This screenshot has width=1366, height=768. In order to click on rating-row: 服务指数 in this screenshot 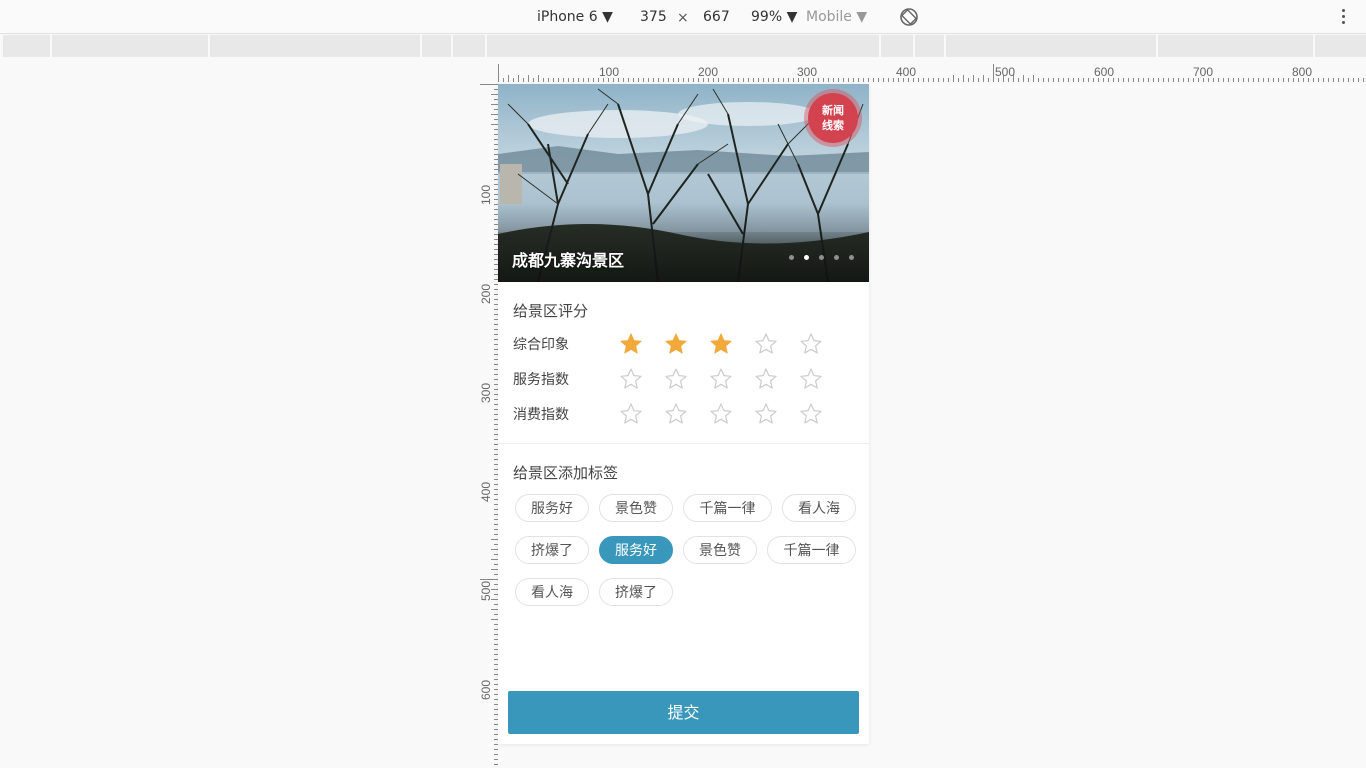, I will do `click(683, 378)`.